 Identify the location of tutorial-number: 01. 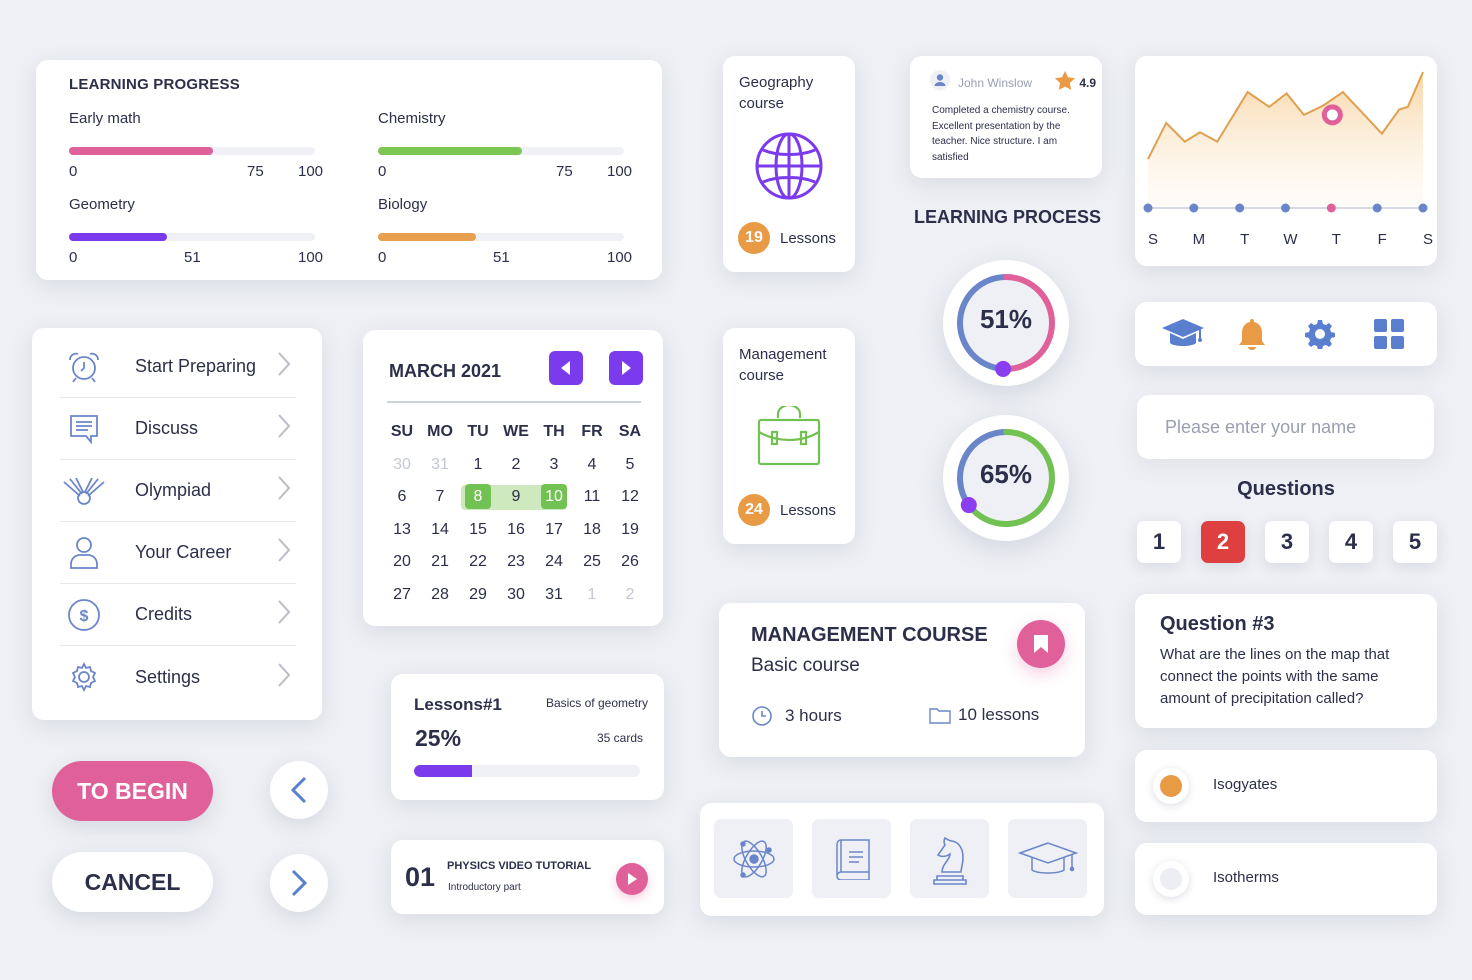
(420, 877).